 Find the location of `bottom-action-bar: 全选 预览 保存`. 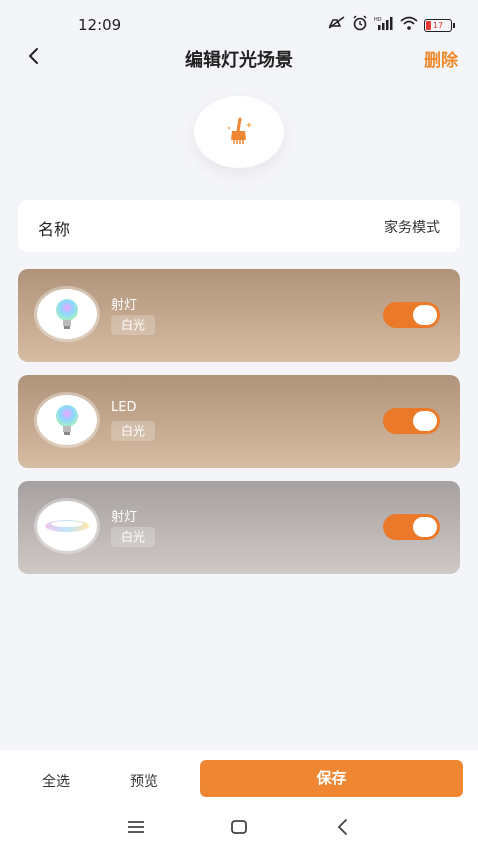

bottom-action-bar: 全选 预览 保存 is located at coordinates (239, 800).